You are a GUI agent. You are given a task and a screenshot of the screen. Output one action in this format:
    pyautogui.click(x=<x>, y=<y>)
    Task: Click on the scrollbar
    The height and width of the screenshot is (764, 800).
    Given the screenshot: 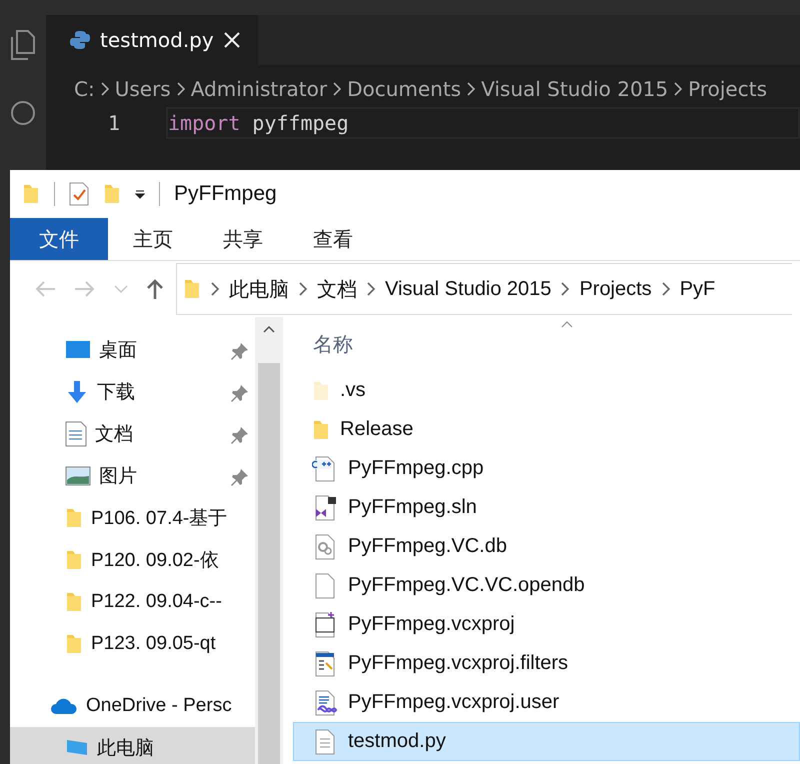 What is the action you would take?
    pyautogui.click(x=269, y=540)
    